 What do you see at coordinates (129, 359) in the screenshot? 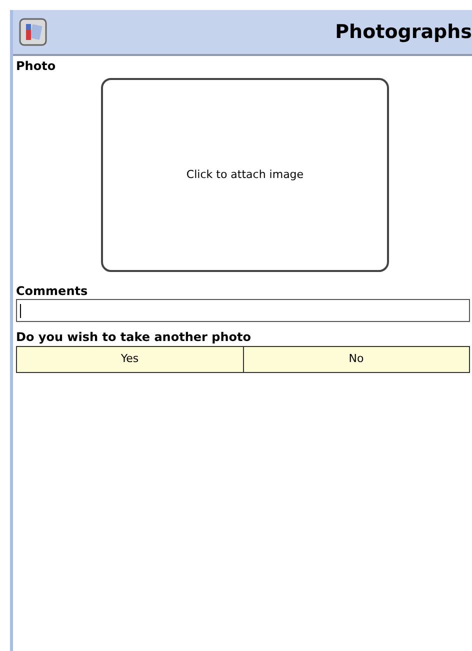
I see `option-button: Yes` at bounding box center [129, 359].